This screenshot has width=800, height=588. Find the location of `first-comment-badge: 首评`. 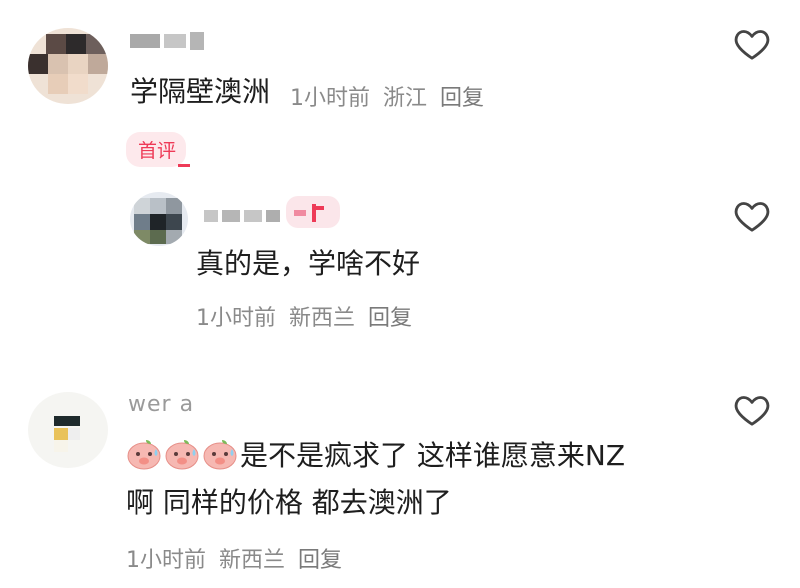

first-comment-badge: 首评 is located at coordinates (156, 149).